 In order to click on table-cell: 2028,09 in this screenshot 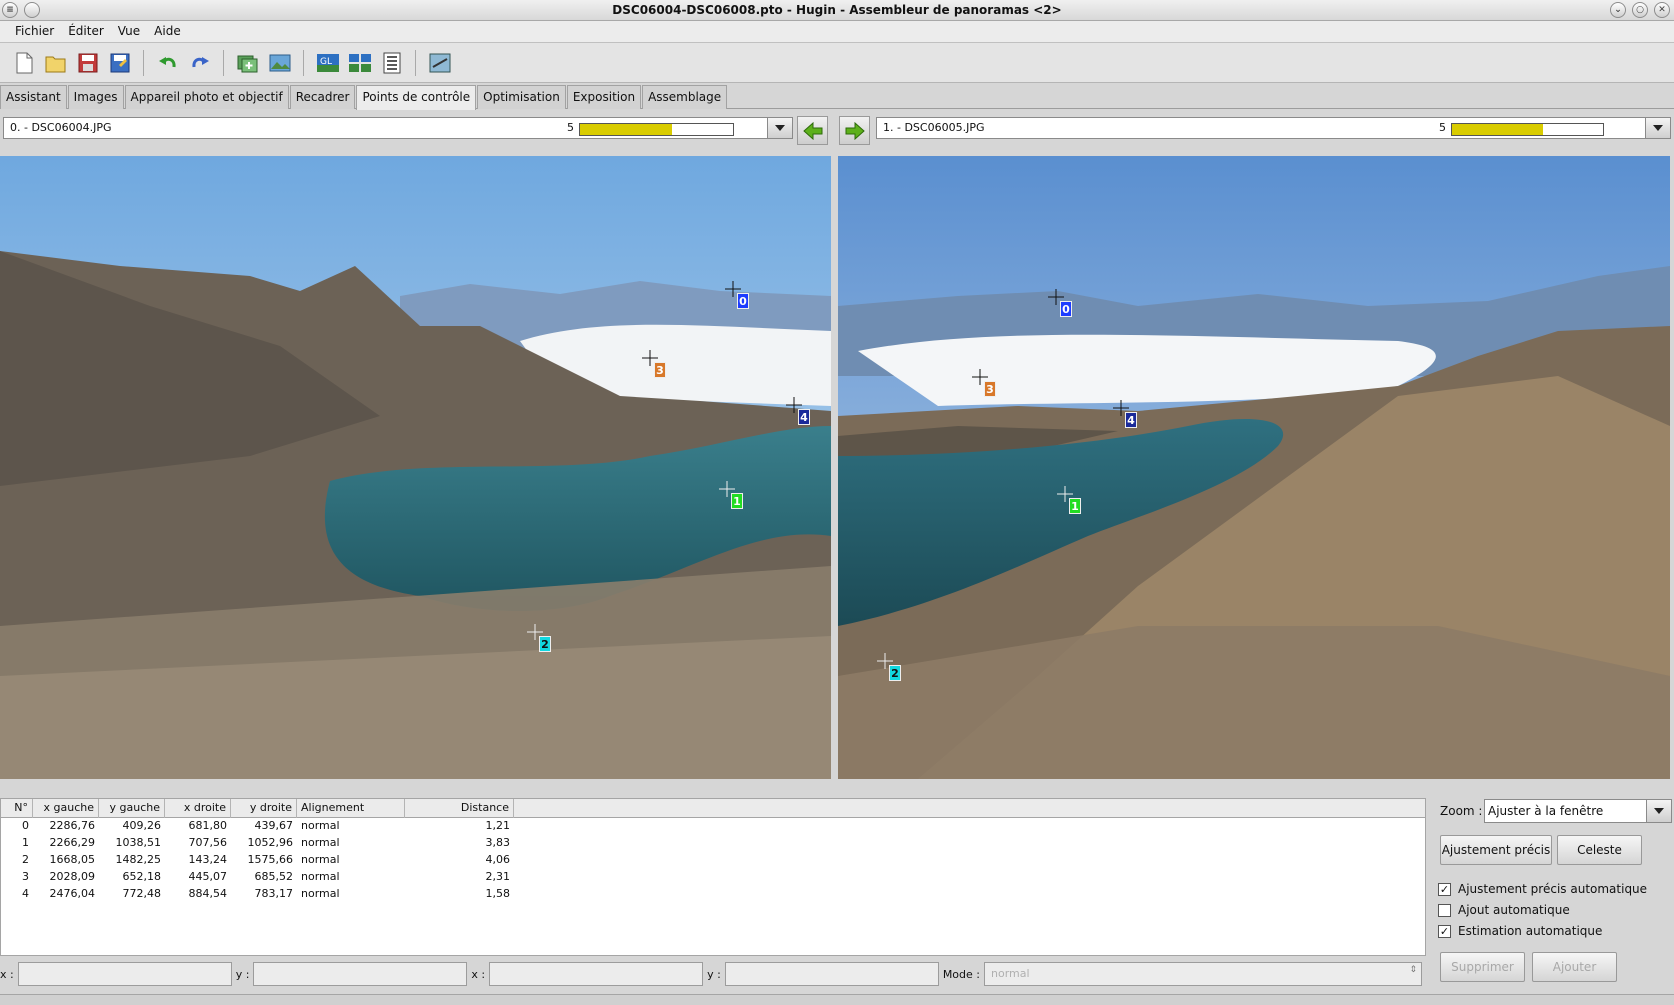, I will do `click(72, 876)`.